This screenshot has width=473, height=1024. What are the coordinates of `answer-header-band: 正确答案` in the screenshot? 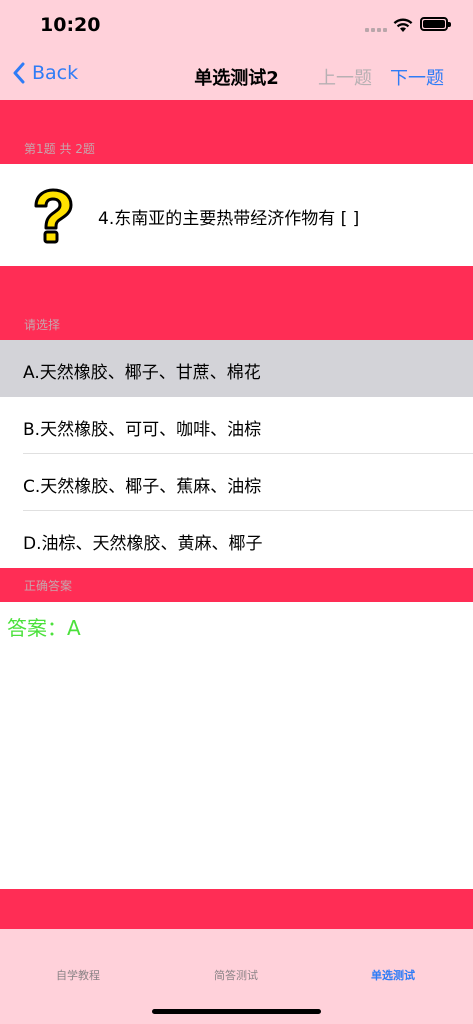 It's located at (236, 585).